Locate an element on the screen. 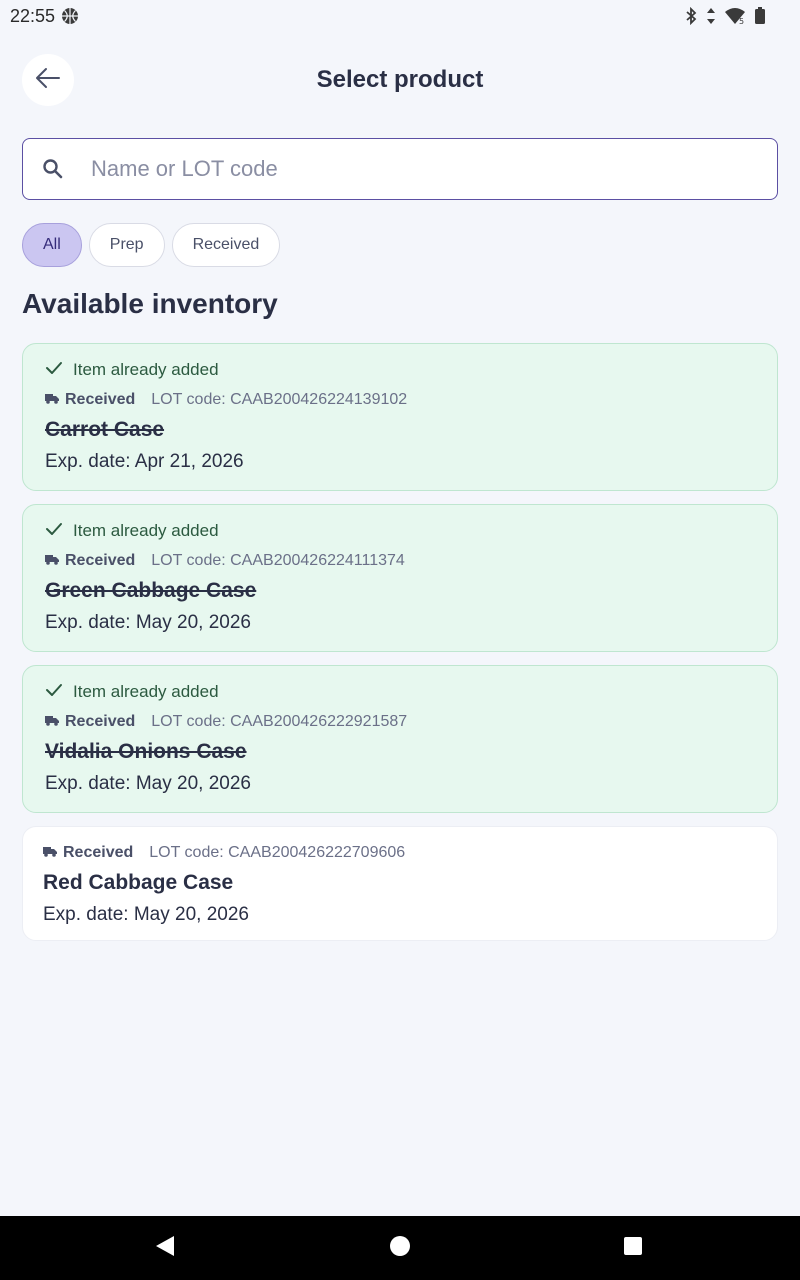  product-name: Red Cabbage Case is located at coordinates (138, 882).